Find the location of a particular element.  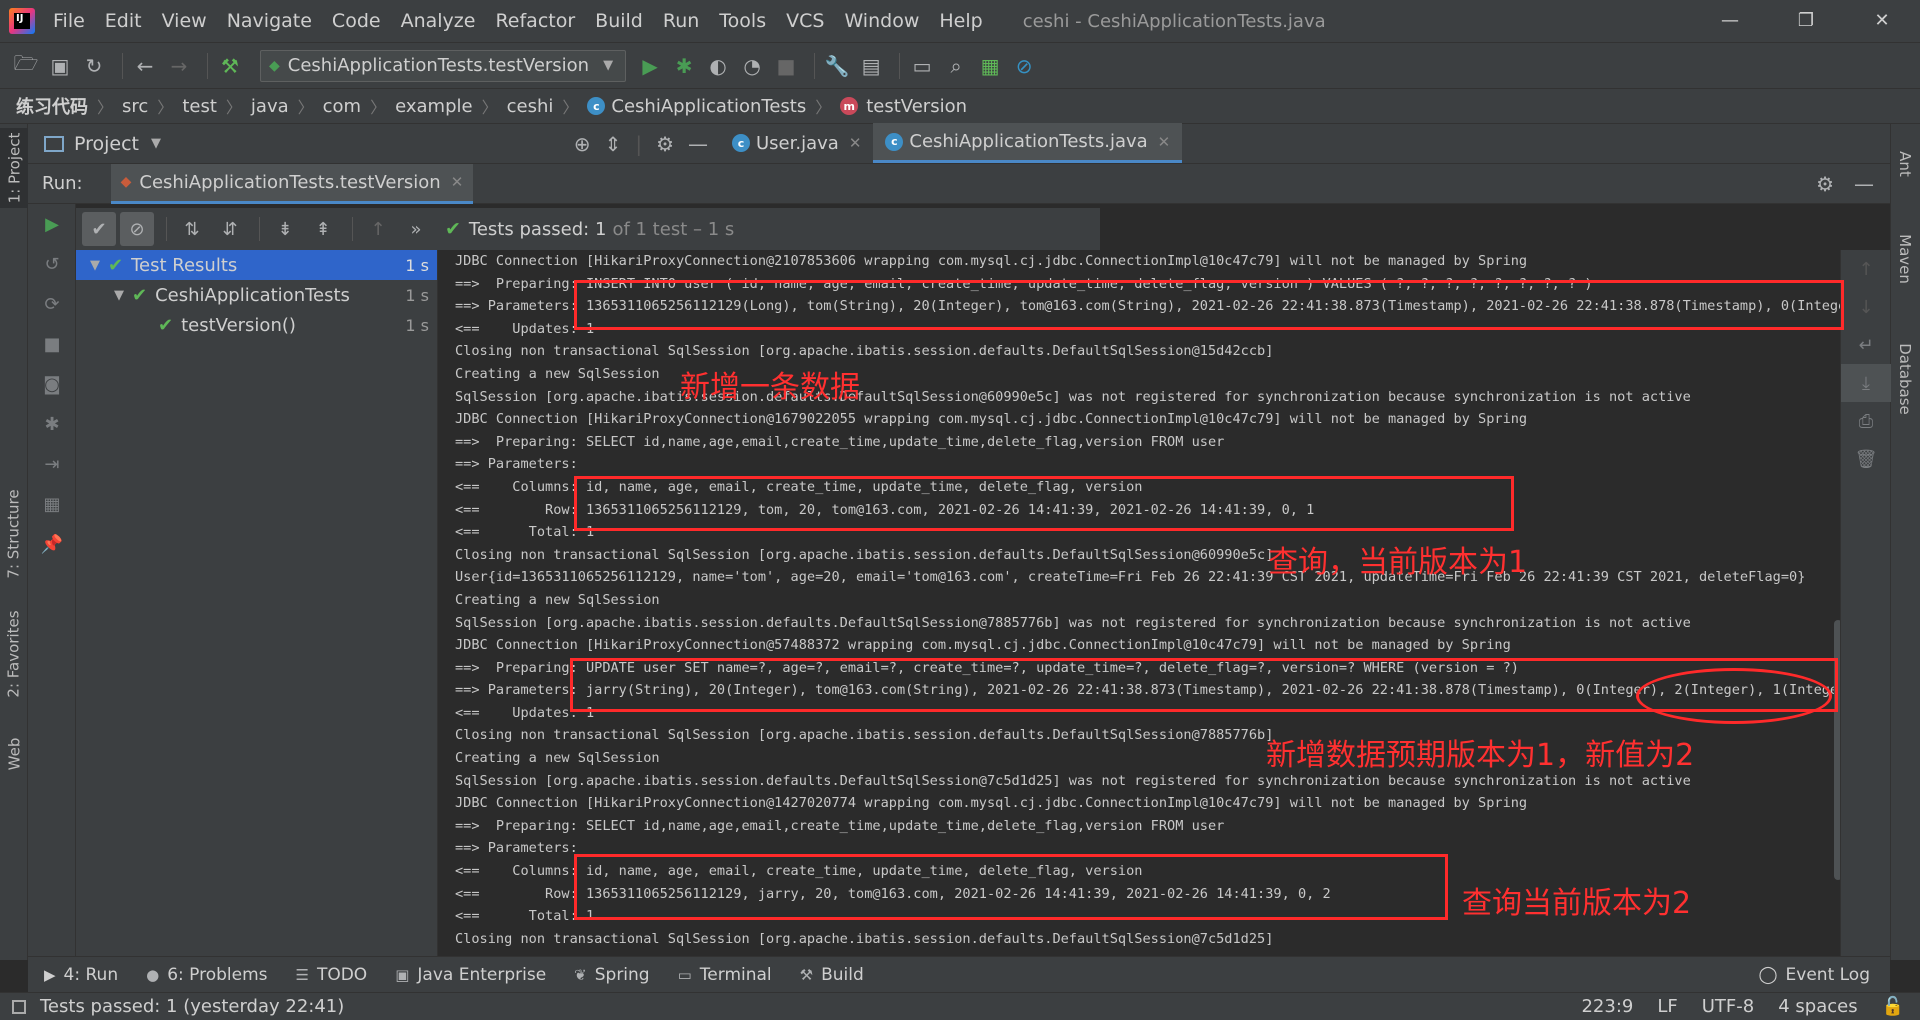

back-arrow-icon: ← is located at coordinates (145, 66).